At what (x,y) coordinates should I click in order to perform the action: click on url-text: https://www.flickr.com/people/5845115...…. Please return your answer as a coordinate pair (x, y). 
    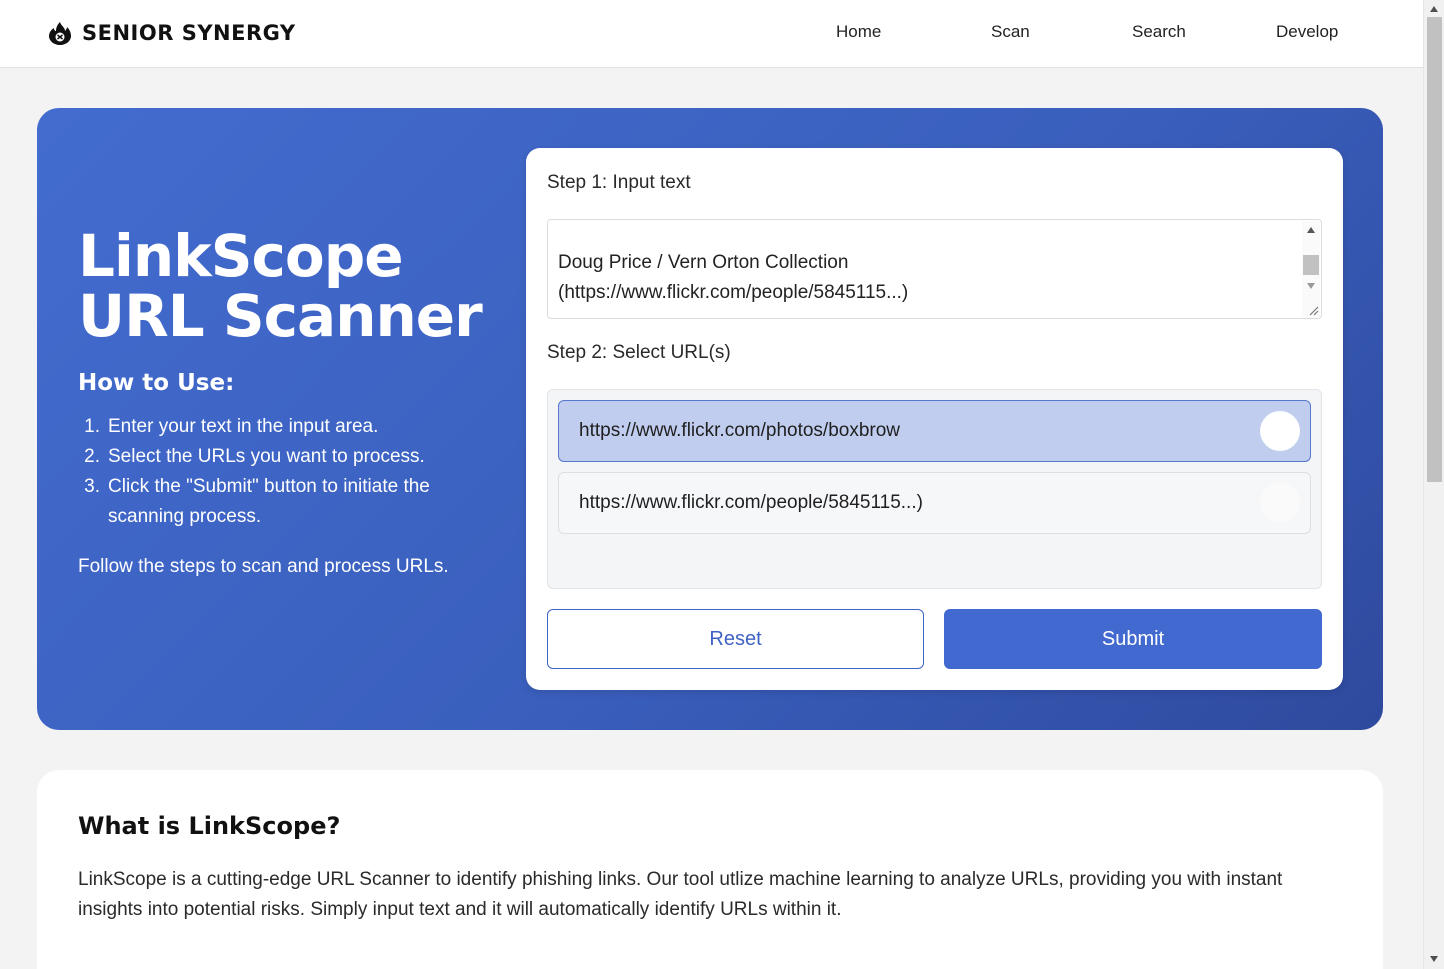
    Looking at the image, I should click on (751, 502).